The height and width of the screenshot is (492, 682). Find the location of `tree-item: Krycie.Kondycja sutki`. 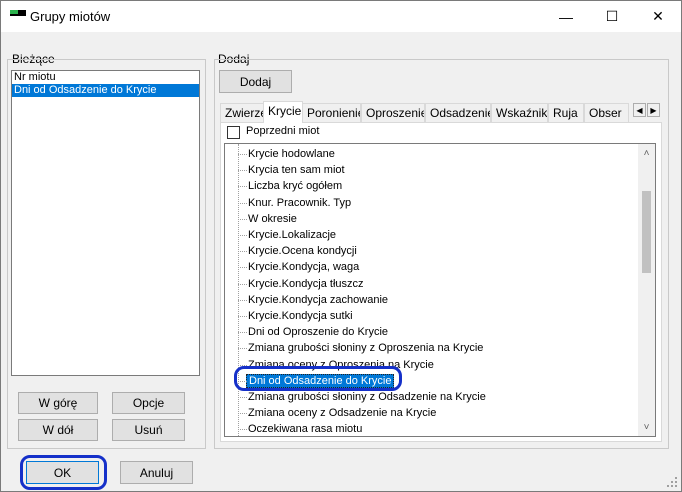

tree-item: Krycie.Kondycja sutki is located at coordinates (295, 316).